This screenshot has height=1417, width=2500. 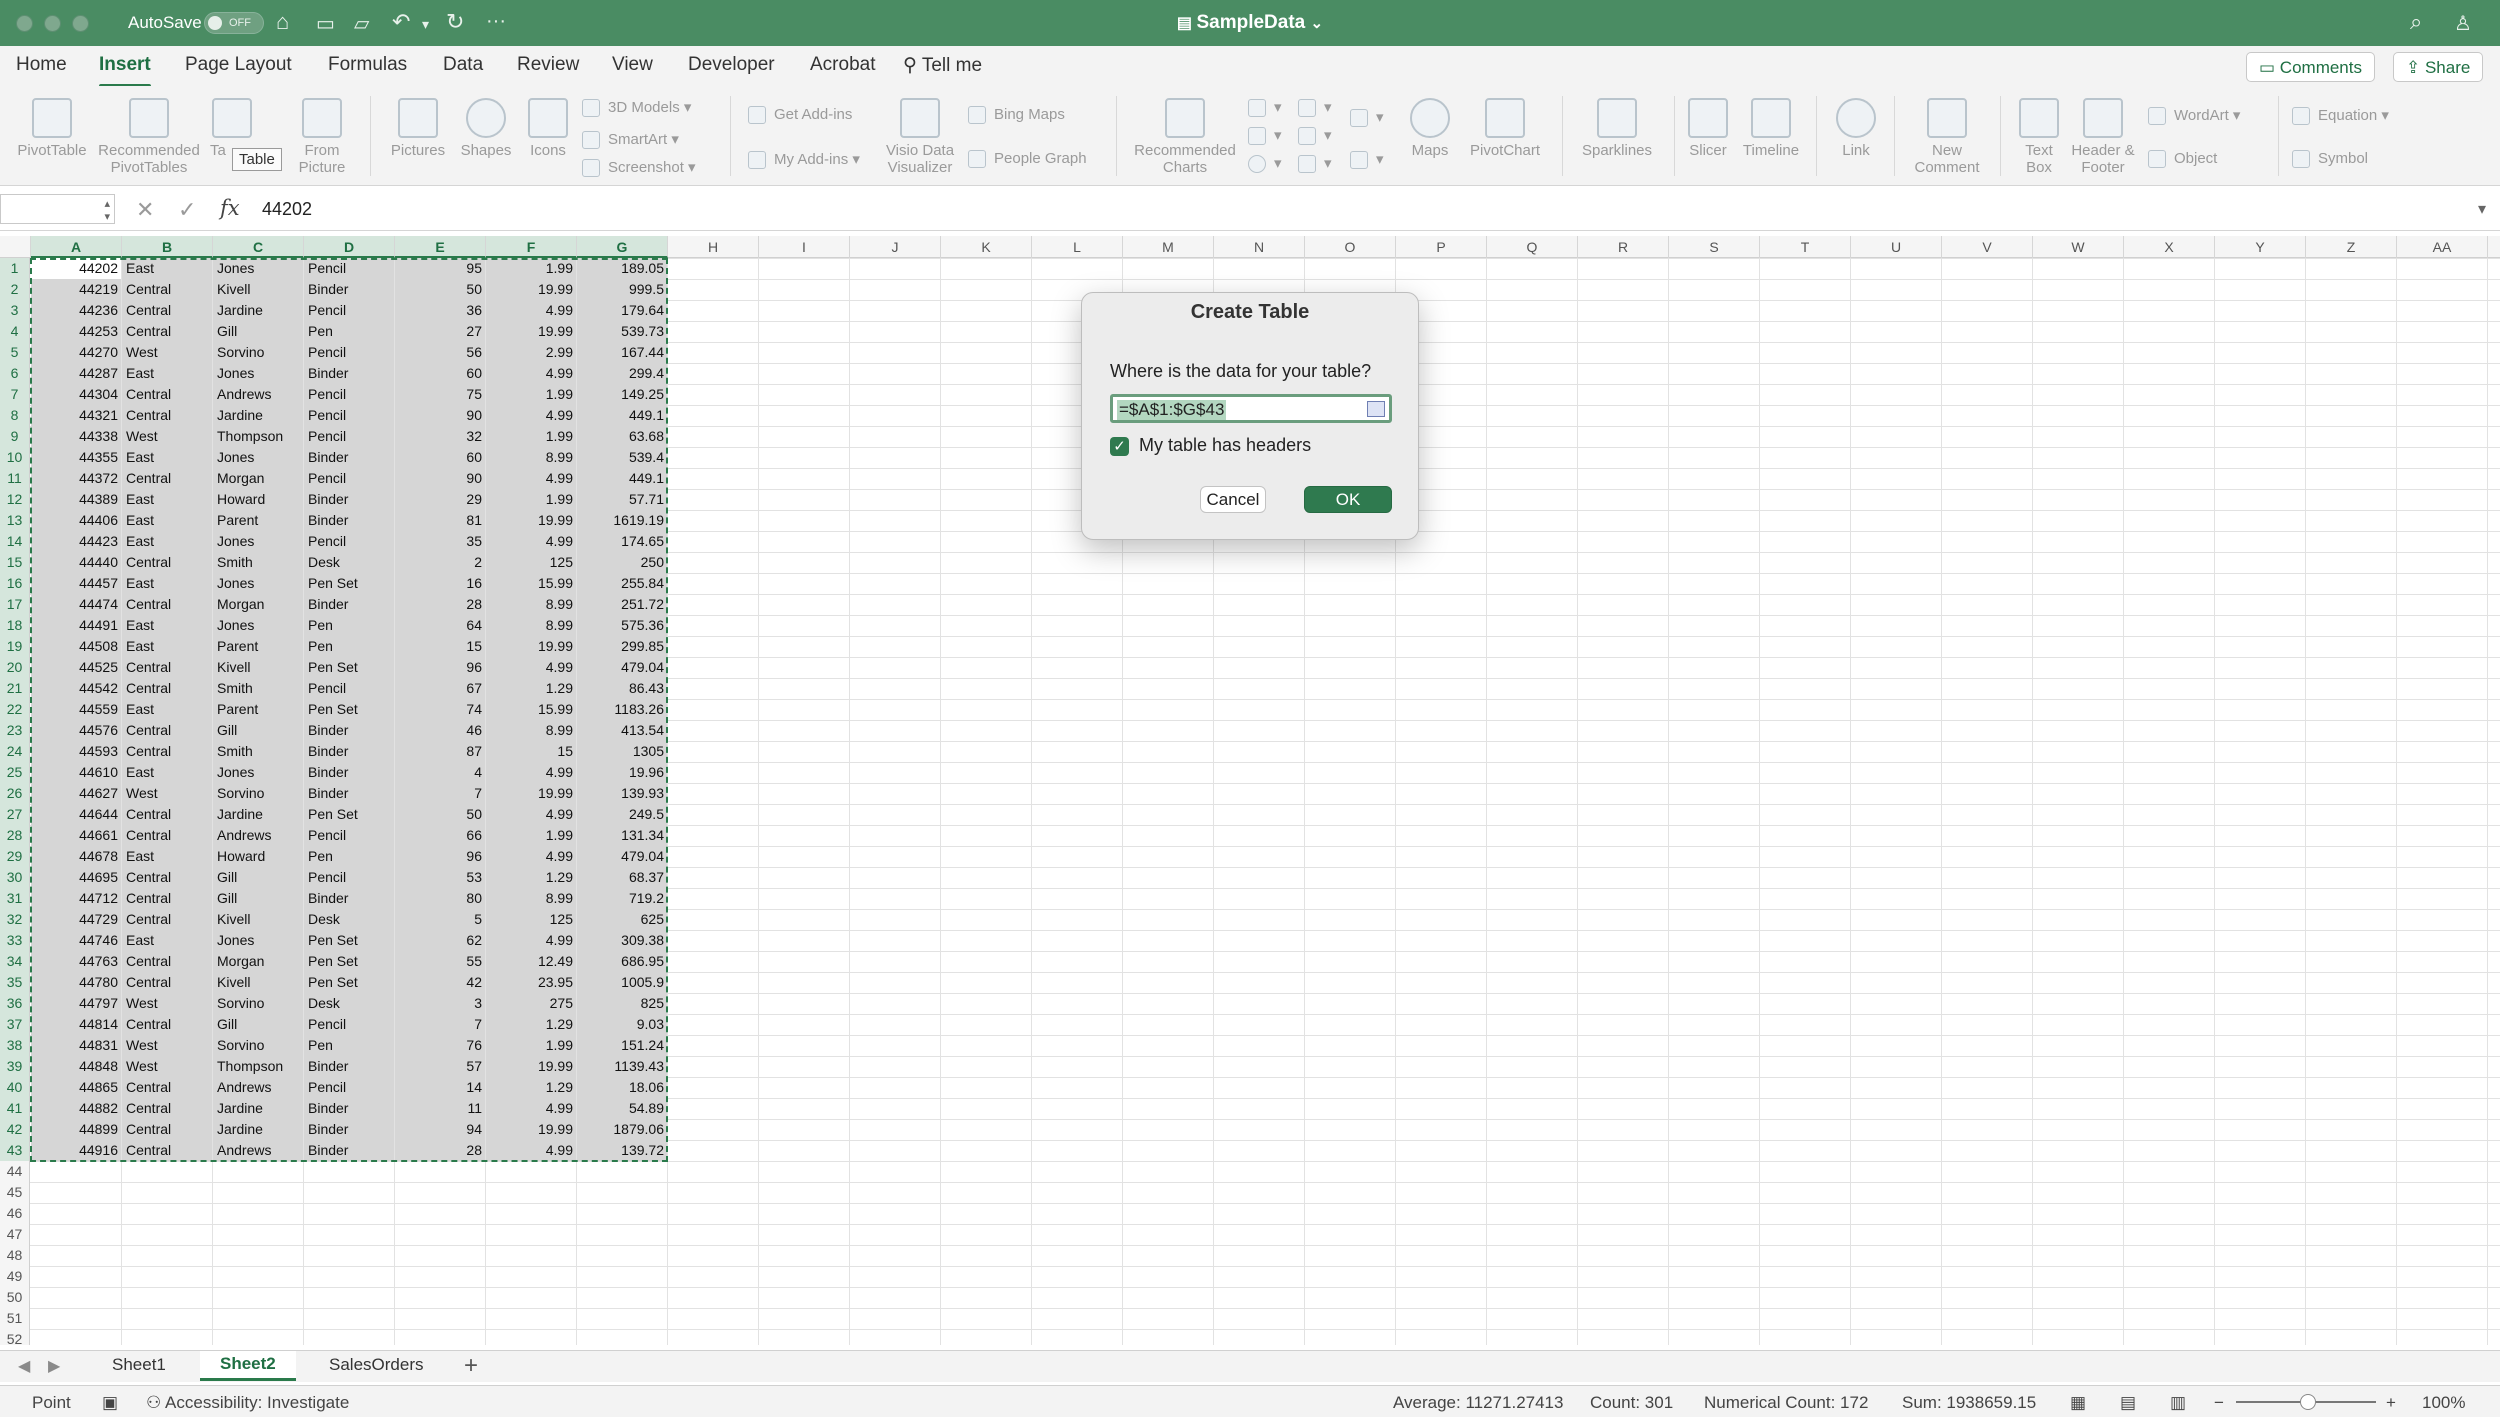 I want to click on formula-input: 44202, so click(x=287, y=209).